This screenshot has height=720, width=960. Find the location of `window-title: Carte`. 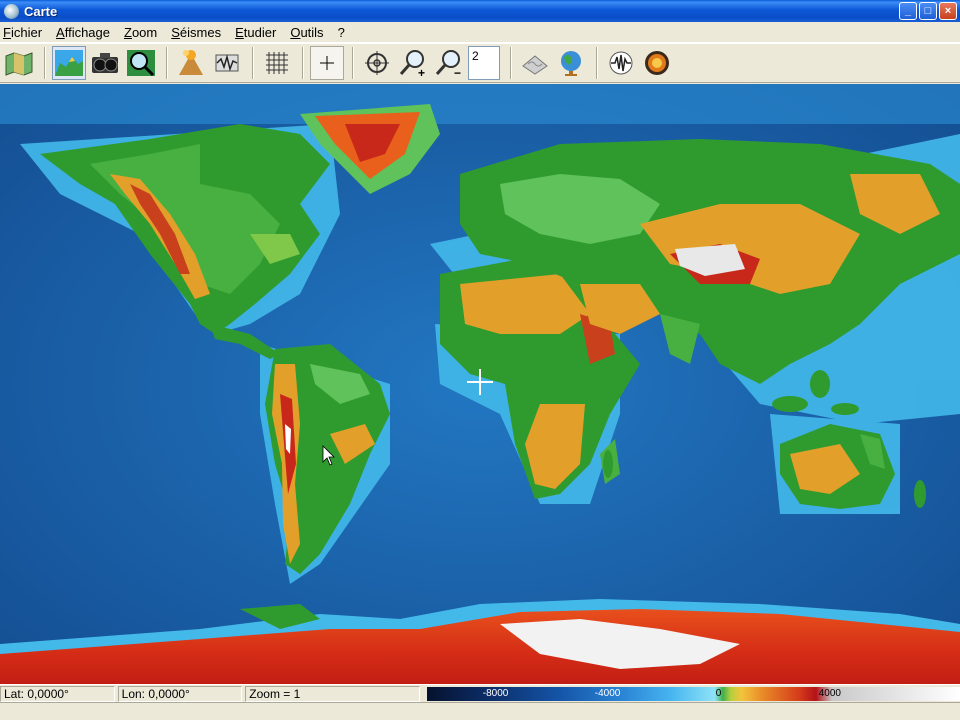

window-title: Carte is located at coordinates (41, 11).